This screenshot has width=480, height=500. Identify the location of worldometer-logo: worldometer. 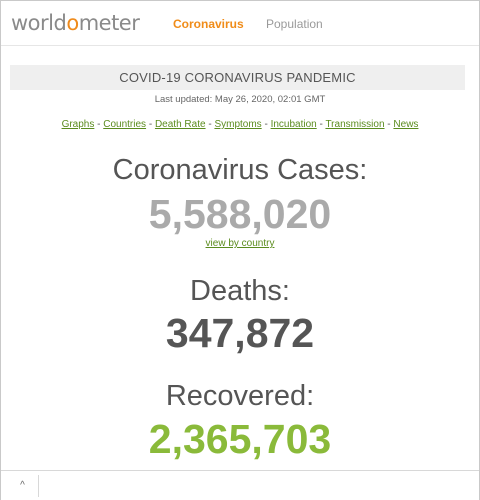
(75, 23).